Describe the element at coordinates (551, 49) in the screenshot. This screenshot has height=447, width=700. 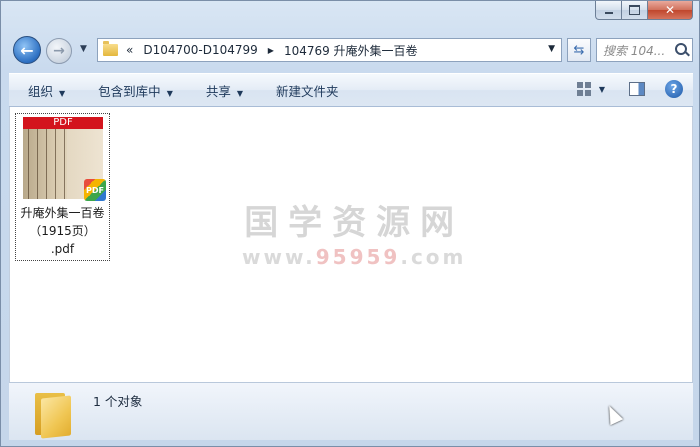
I see `address-dropdown-icon: ▼` at that location.